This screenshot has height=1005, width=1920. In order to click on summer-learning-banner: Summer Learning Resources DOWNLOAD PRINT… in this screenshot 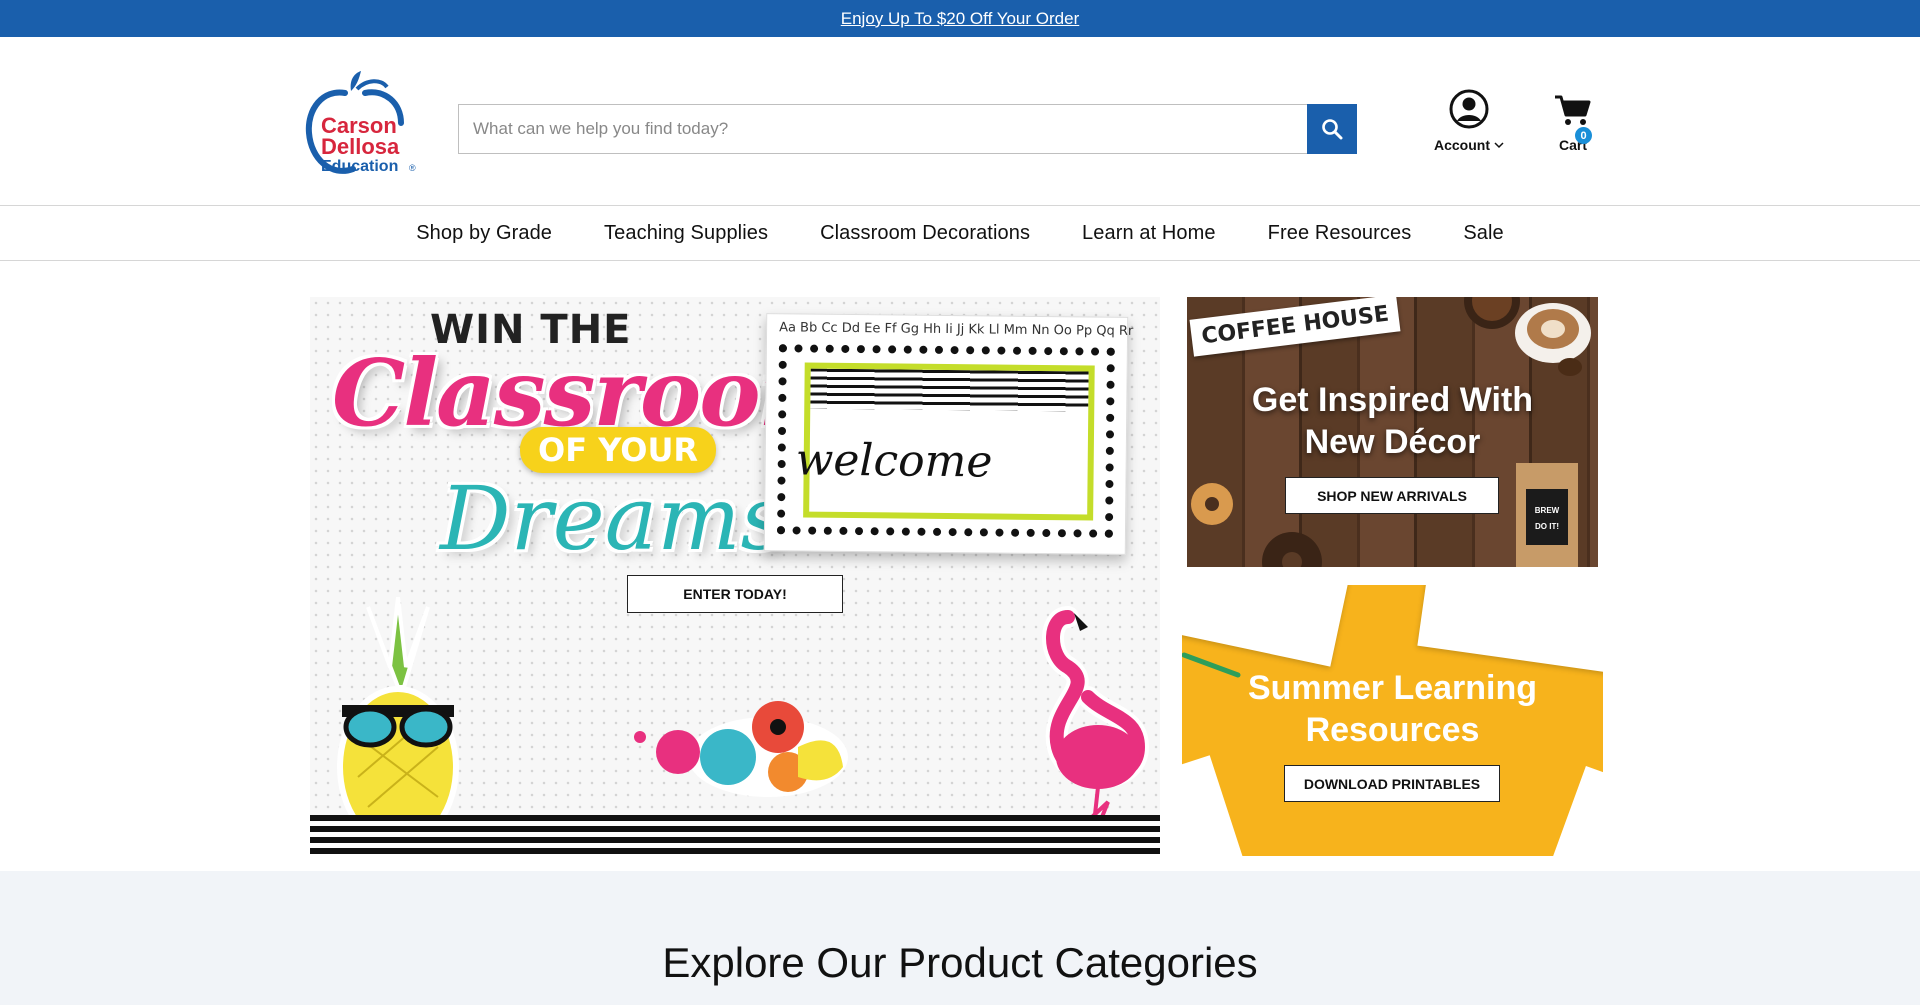, I will do `click(1392, 720)`.